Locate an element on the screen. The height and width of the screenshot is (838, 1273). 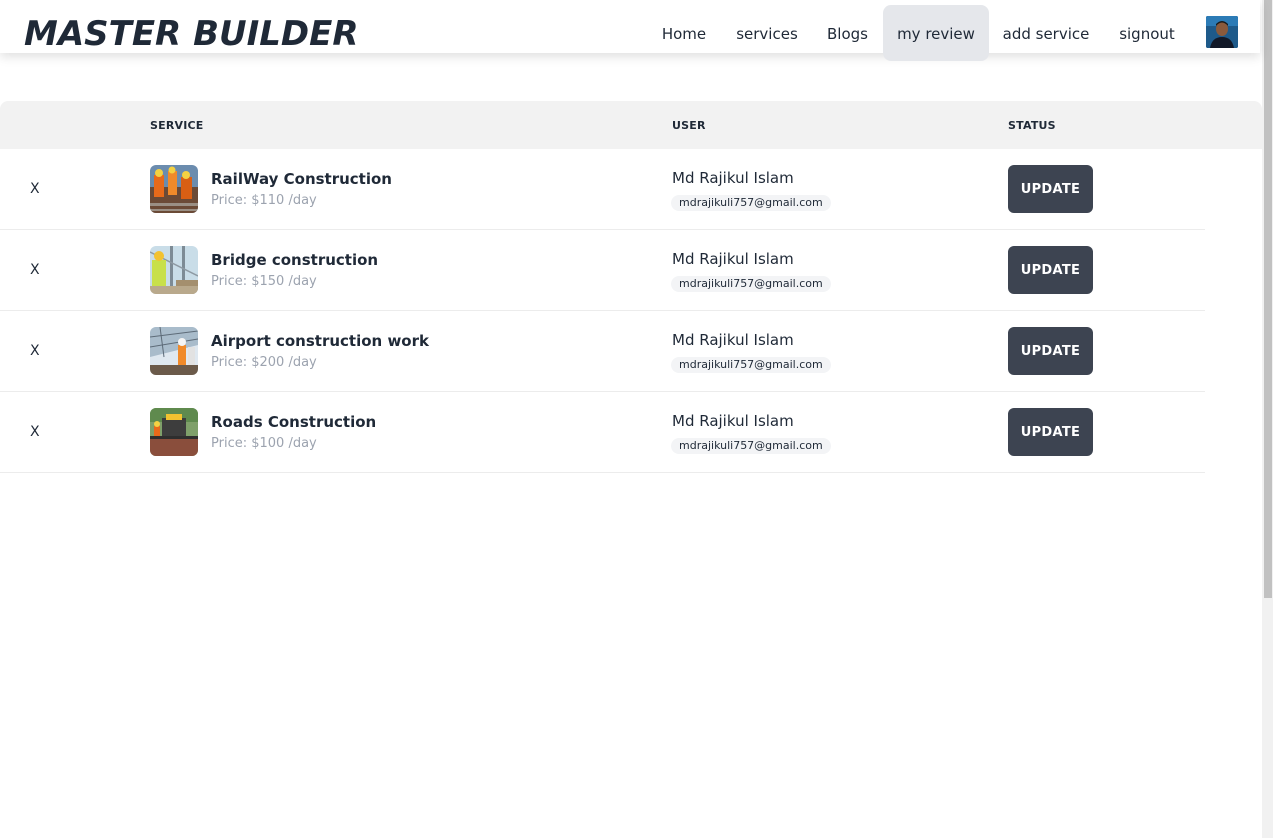
service-price: Price: $150 /day is located at coordinates (264, 281).